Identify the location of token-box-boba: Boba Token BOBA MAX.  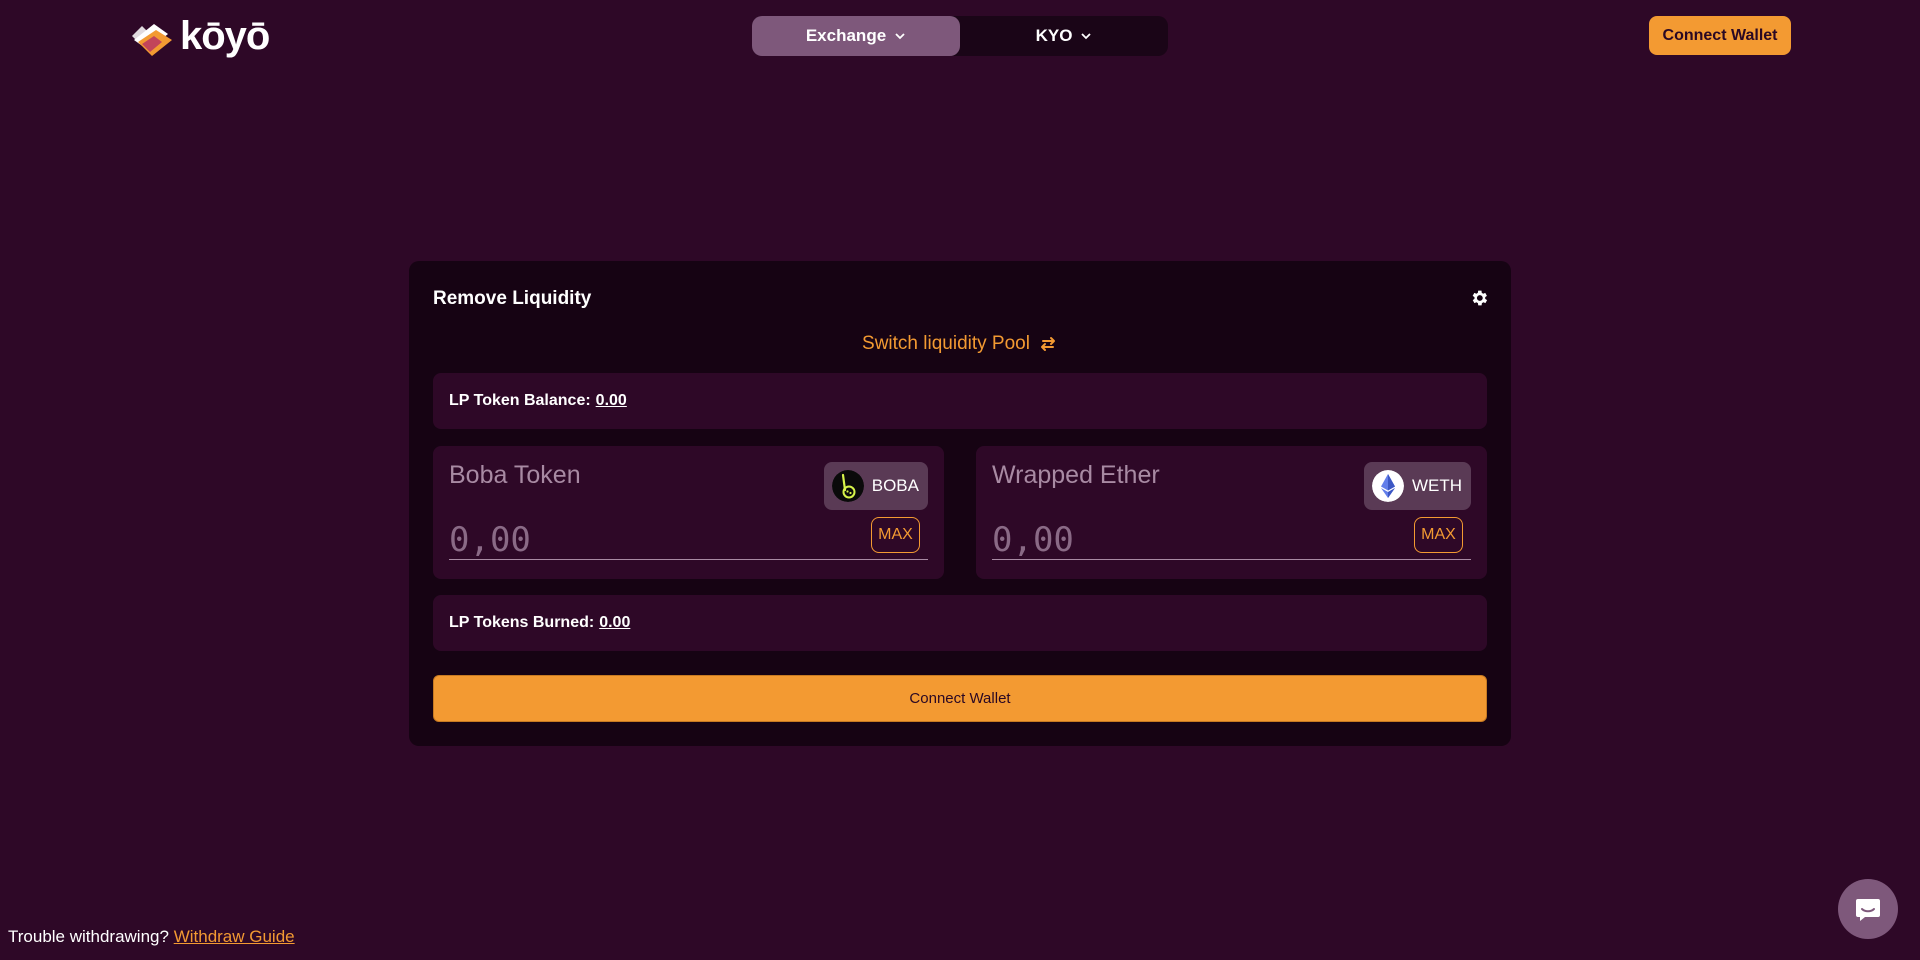
(688, 512).